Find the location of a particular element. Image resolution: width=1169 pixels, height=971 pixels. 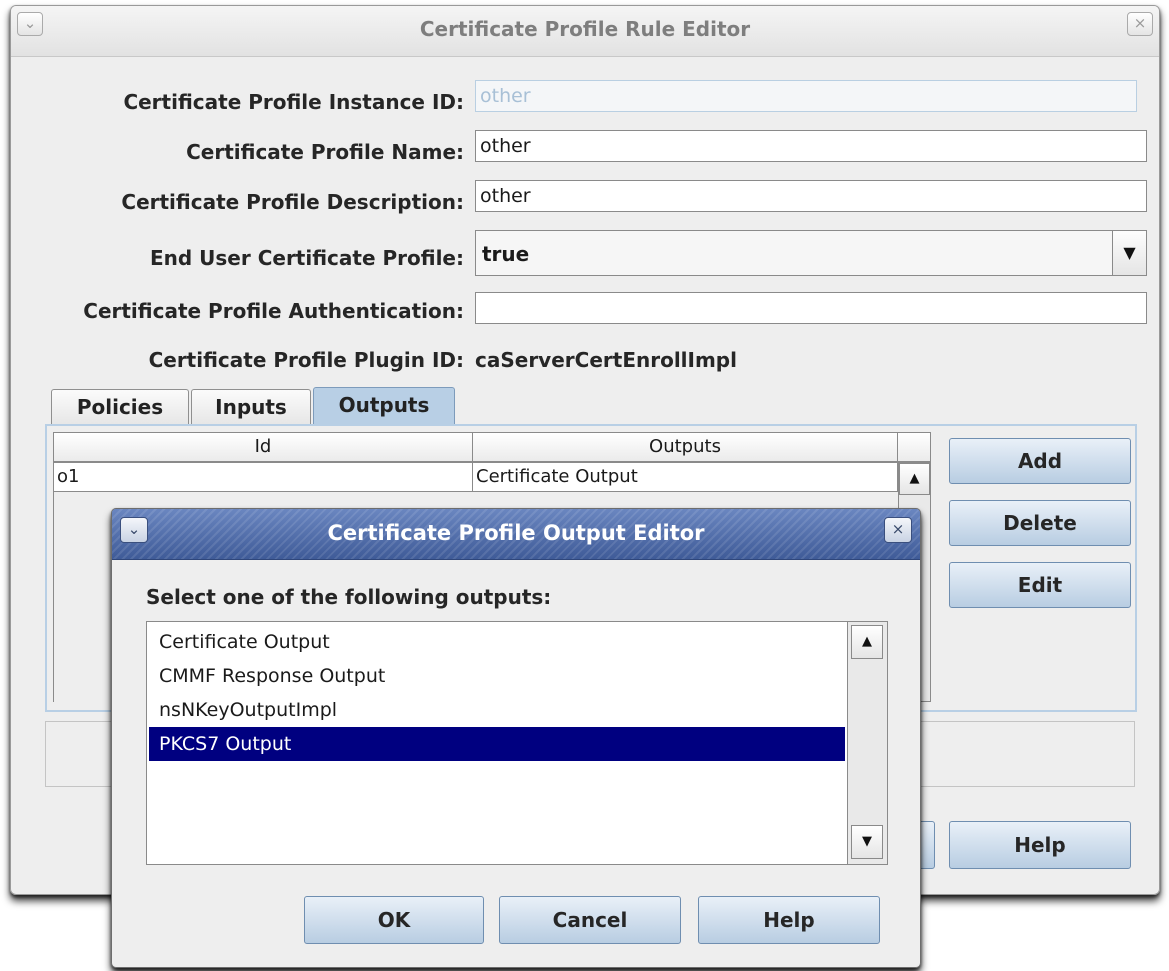

list-item-nsnkey-output: nsNKeyOutputImpl is located at coordinates (497, 710).